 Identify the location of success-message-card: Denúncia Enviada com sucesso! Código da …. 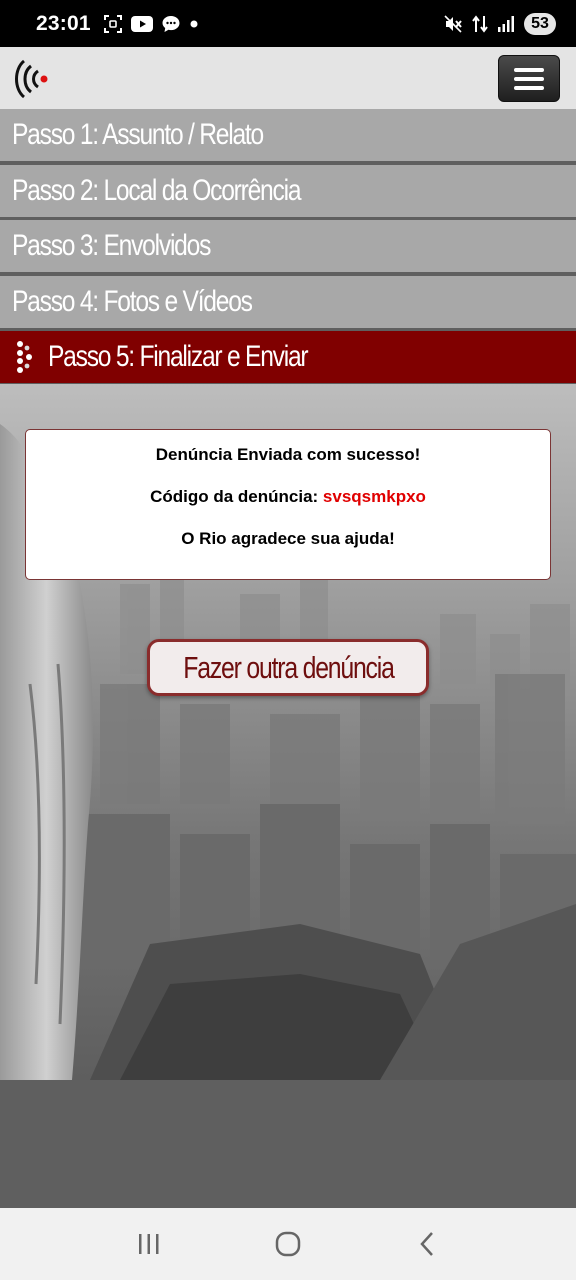
(288, 504).